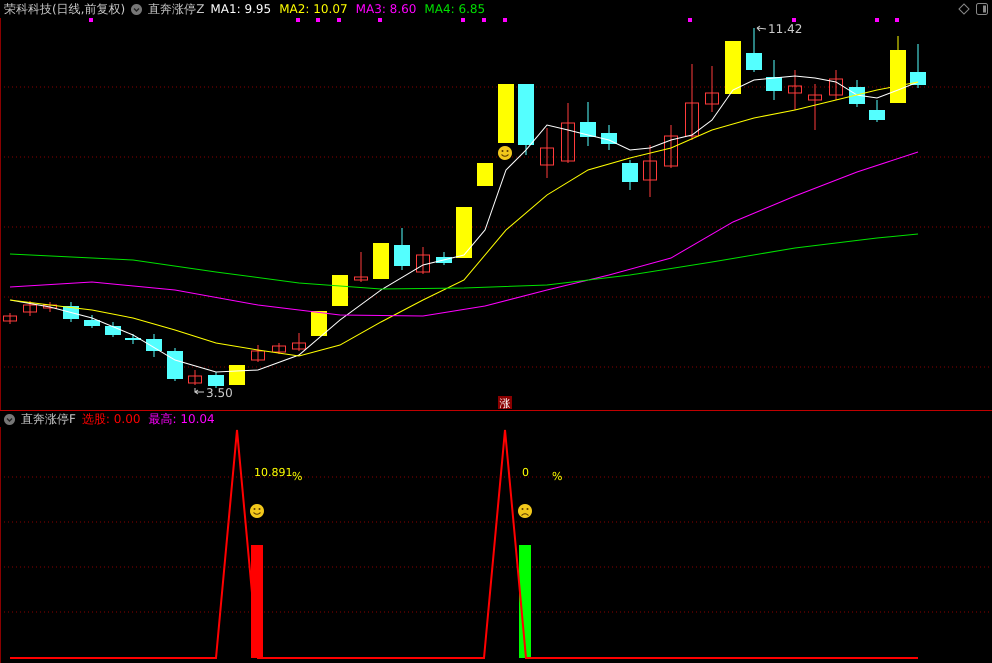  I want to click on high-marker-arrow, so click(761, 29).